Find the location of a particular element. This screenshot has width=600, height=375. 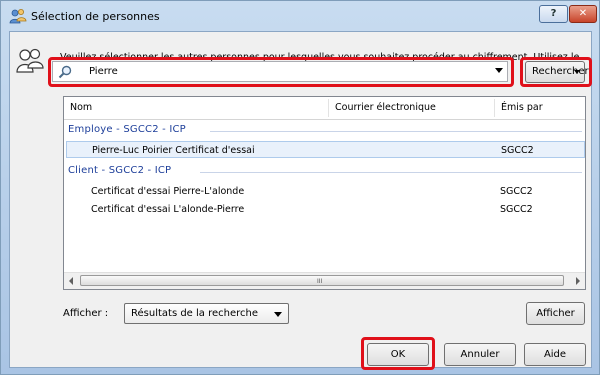

people-icon is located at coordinates (30, 60).